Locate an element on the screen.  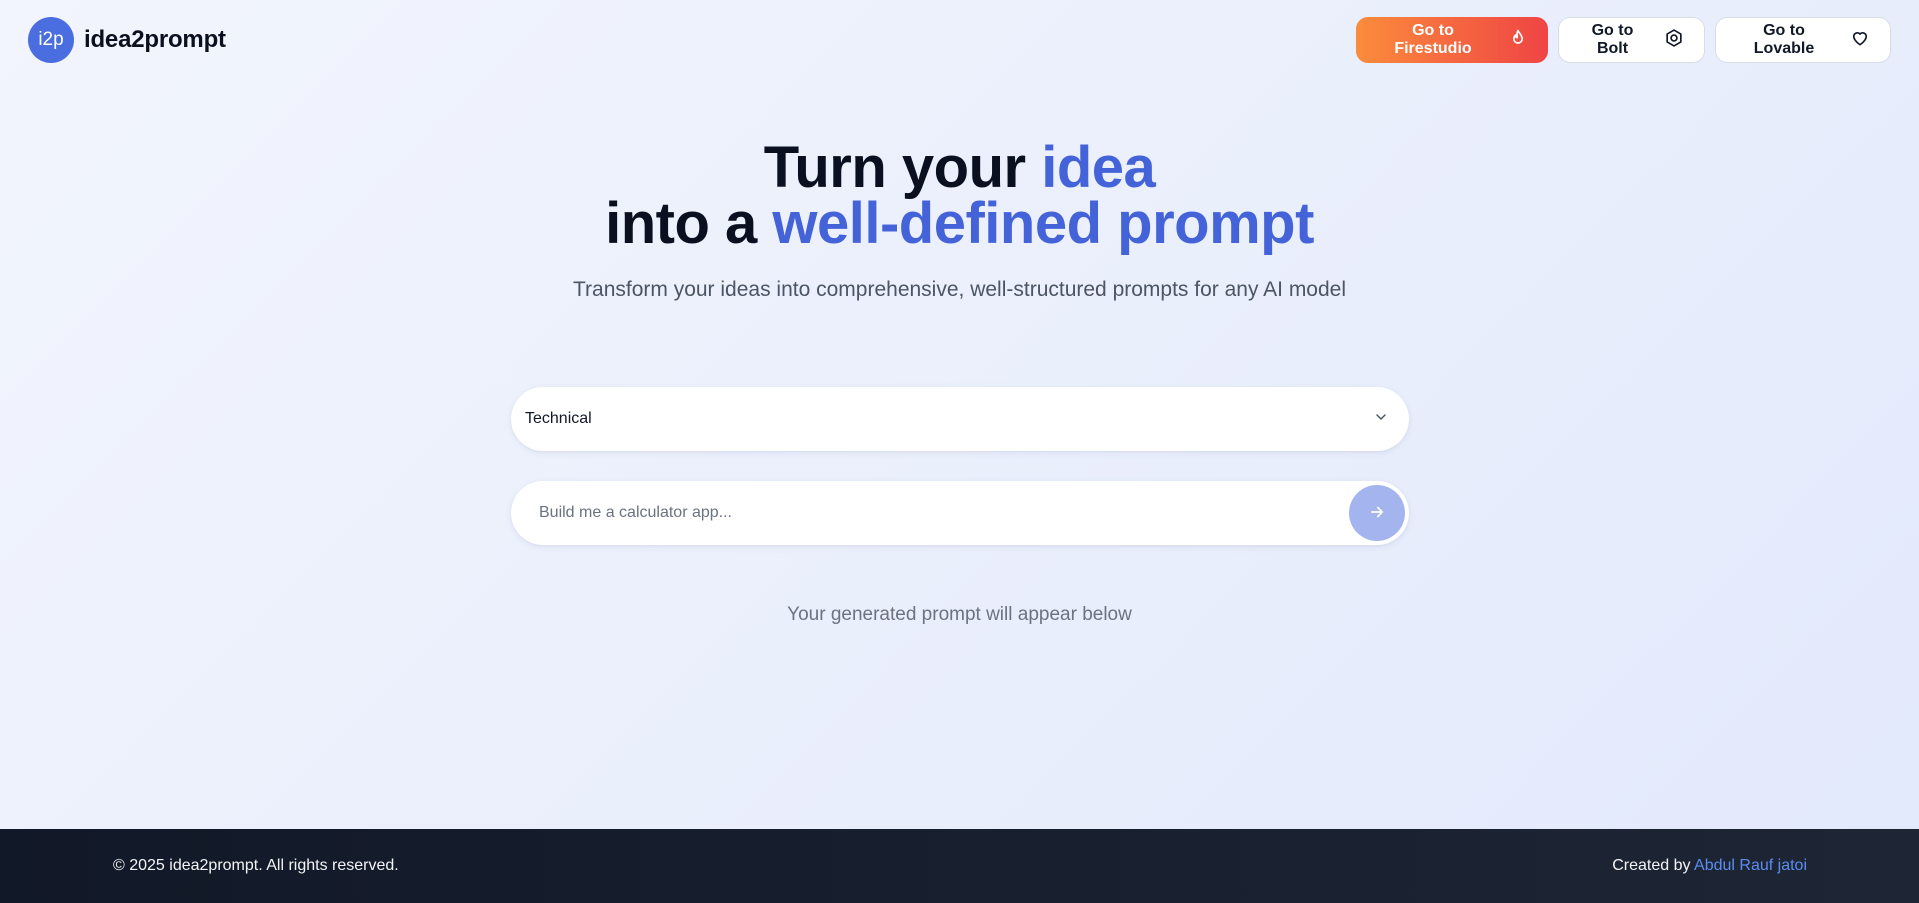
category-select: Technical is located at coordinates (960, 419).